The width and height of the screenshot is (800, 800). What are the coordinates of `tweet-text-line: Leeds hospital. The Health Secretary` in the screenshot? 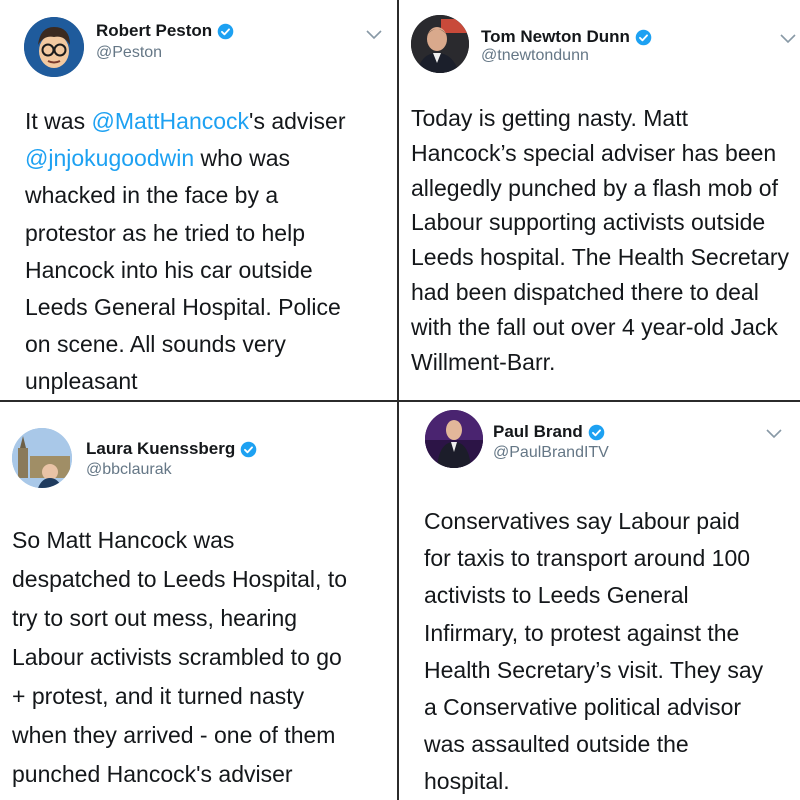 It's located at (600, 257).